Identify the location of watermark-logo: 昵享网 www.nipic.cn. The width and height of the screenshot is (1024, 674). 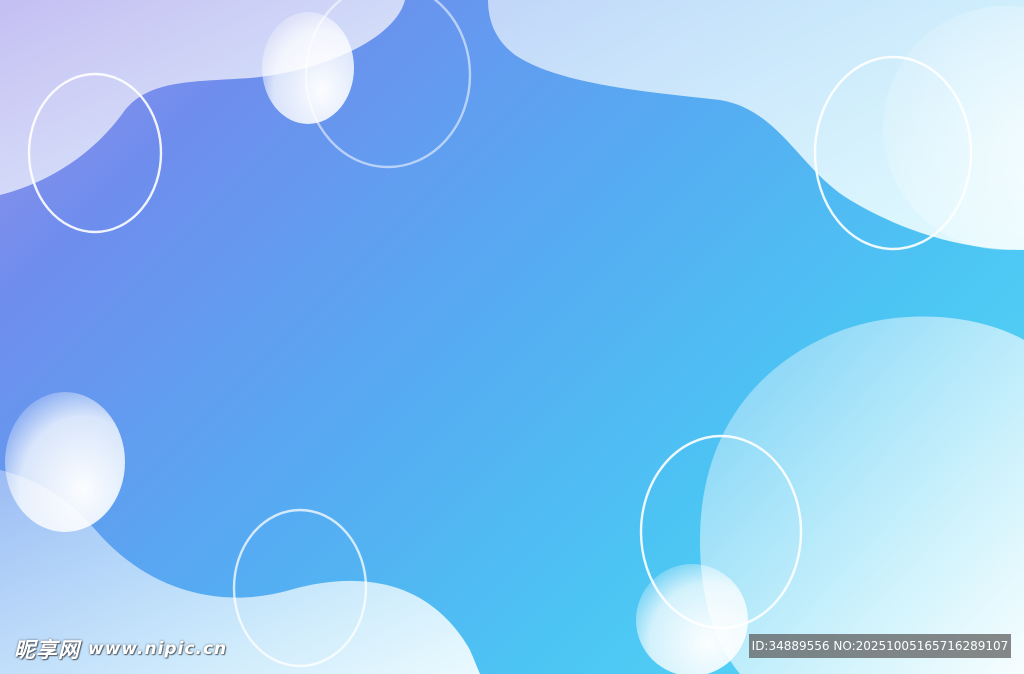
(120, 649).